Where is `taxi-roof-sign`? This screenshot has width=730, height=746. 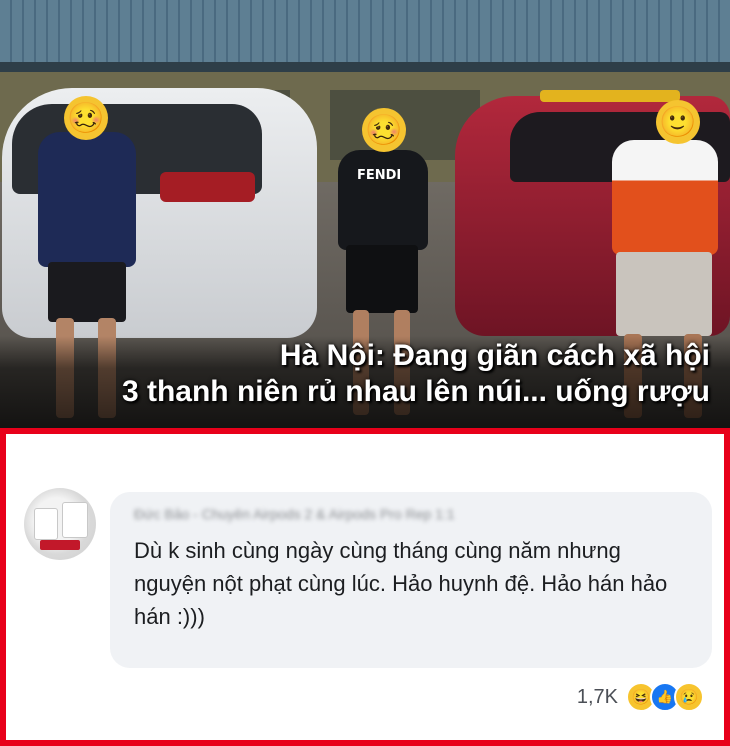 taxi-roof-sign is located at coordinates (610, 96).